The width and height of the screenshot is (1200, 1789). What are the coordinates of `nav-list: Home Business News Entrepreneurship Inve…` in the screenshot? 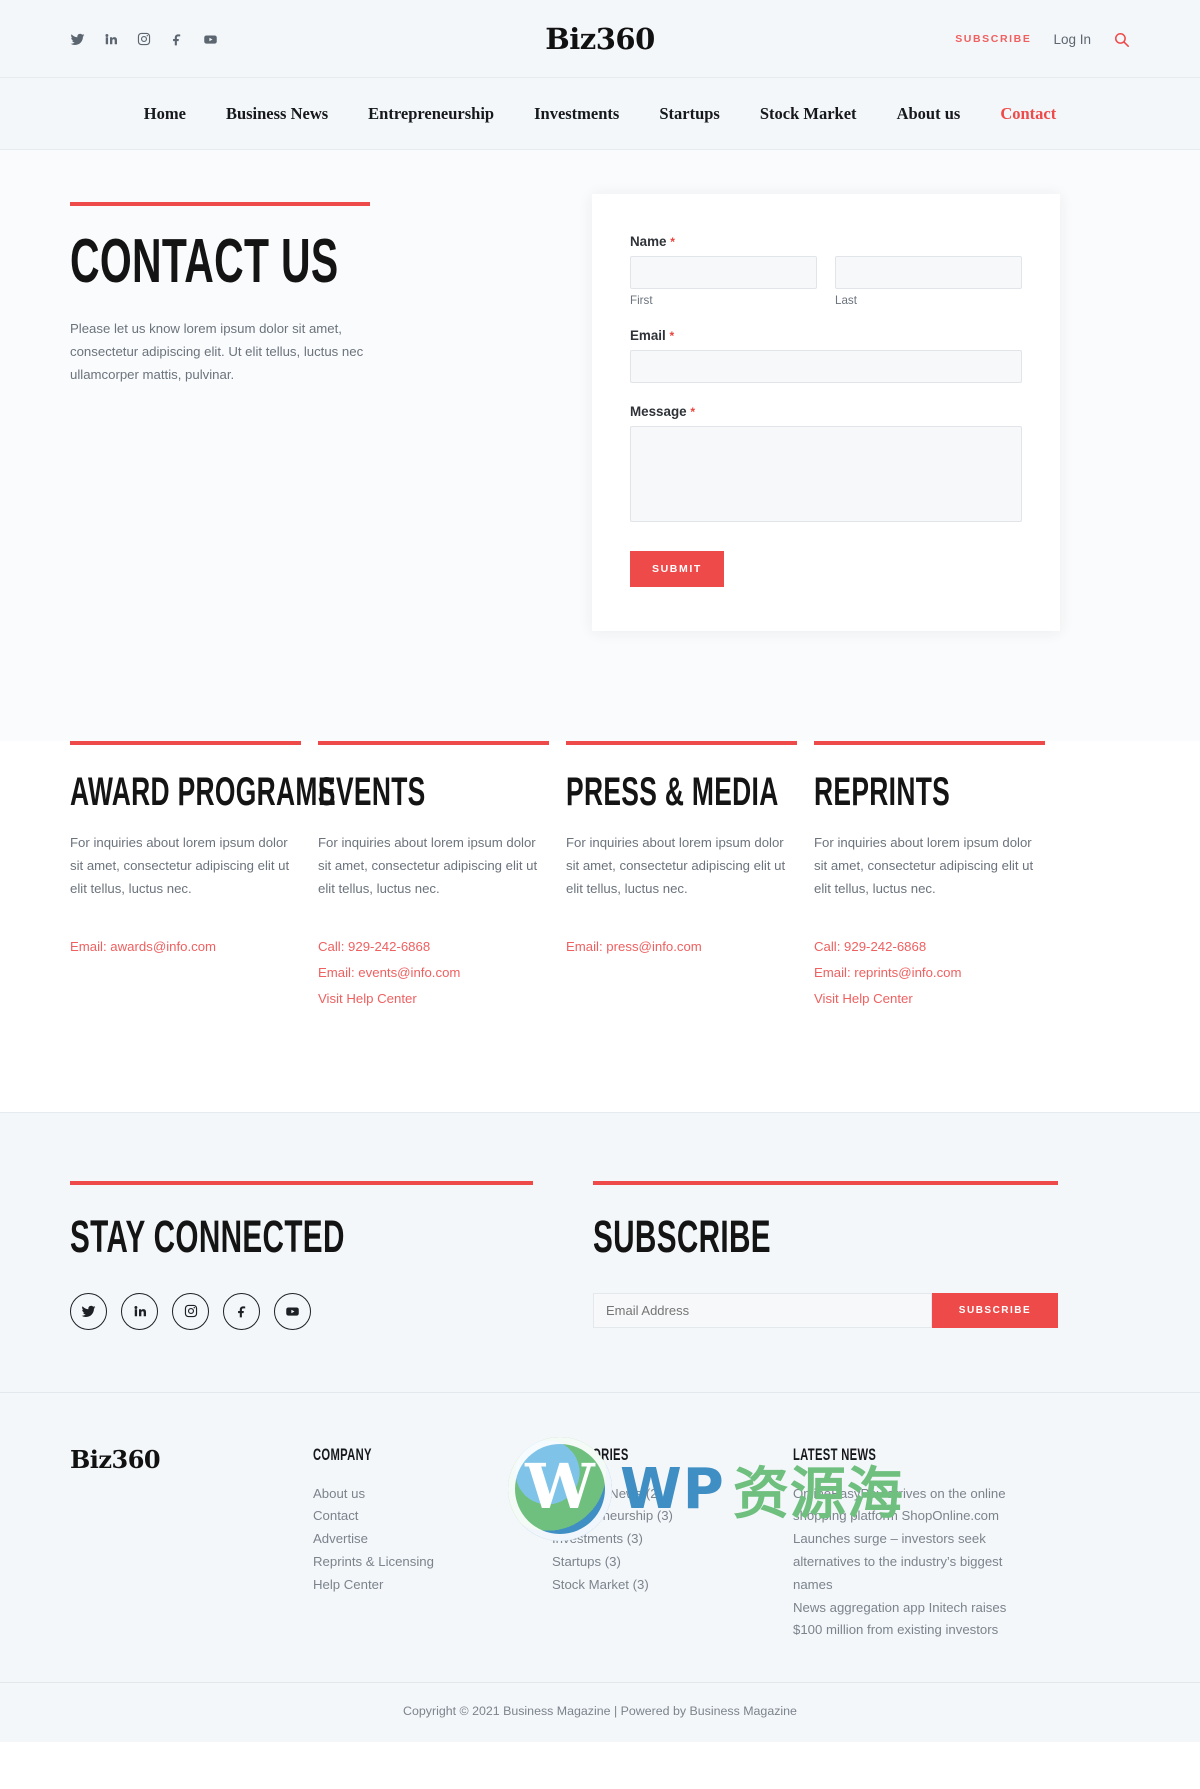 It's located at (600, 114).